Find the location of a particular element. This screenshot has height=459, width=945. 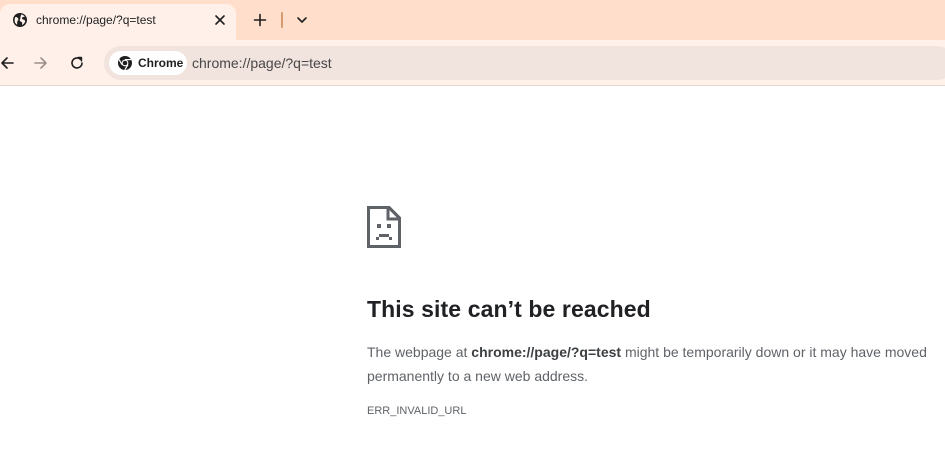

address-bar: Chrome chrome://page/?q=test is located at coordinates (524, 63).